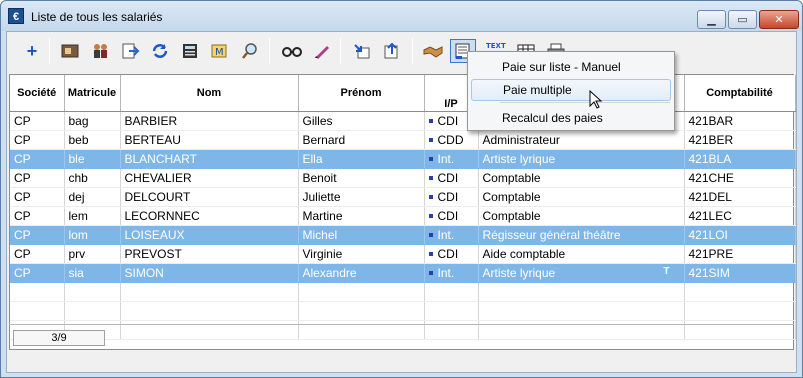 Image resolution: width=803 pixels, height=378 pixels. What do you see at coordinates (403, 197) in the screenshot?
I see `table-row: CP dej DELCOURT Juliette CDI Comptable 421DEL` at bounding box center [403, 197].